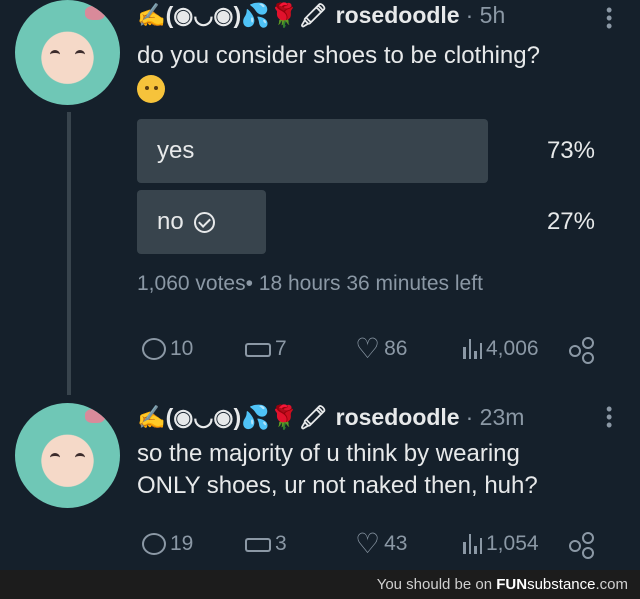 The height and width of the screenshot is (599, 640). What do you see at coordinates (377, 72) in the screenshot?
I see `tweet-text: do you consider shoes to be clothing?` at bounding box center [377, 72].